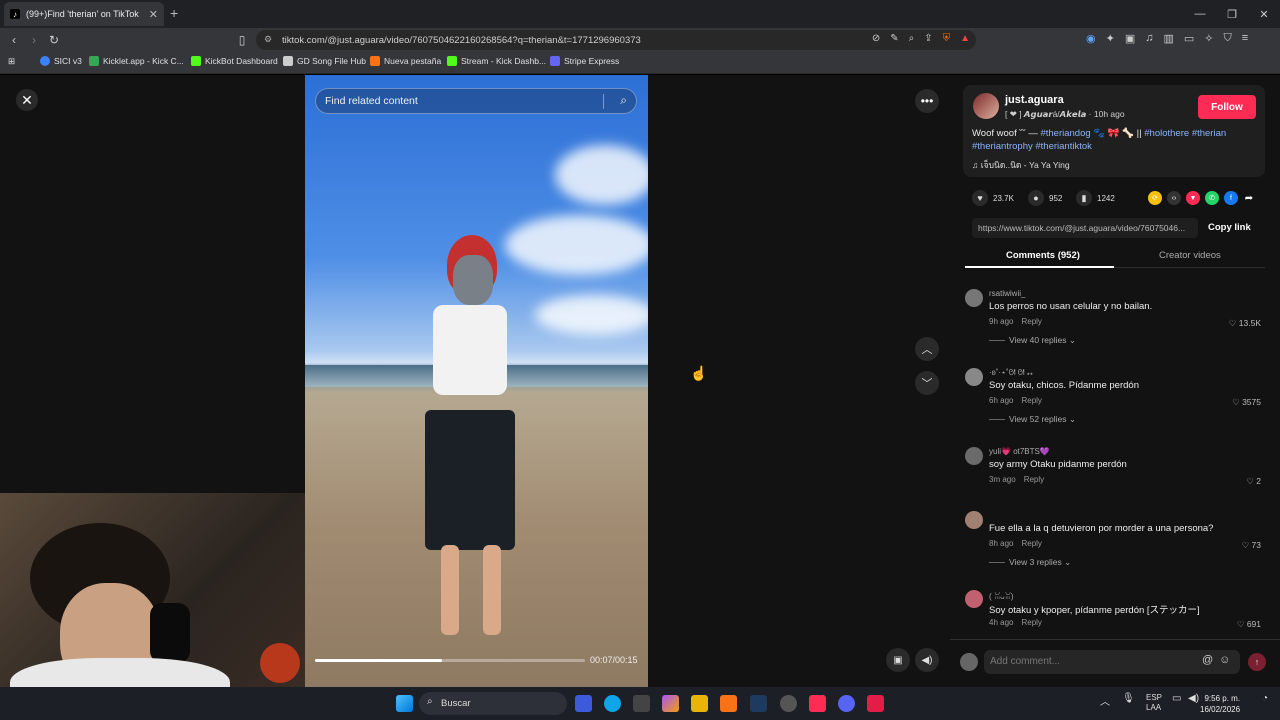  What do you see at coordinates (623, 100) in the screenshot?
I see `search-icon: ⌕` at bounding box center [623, 100].